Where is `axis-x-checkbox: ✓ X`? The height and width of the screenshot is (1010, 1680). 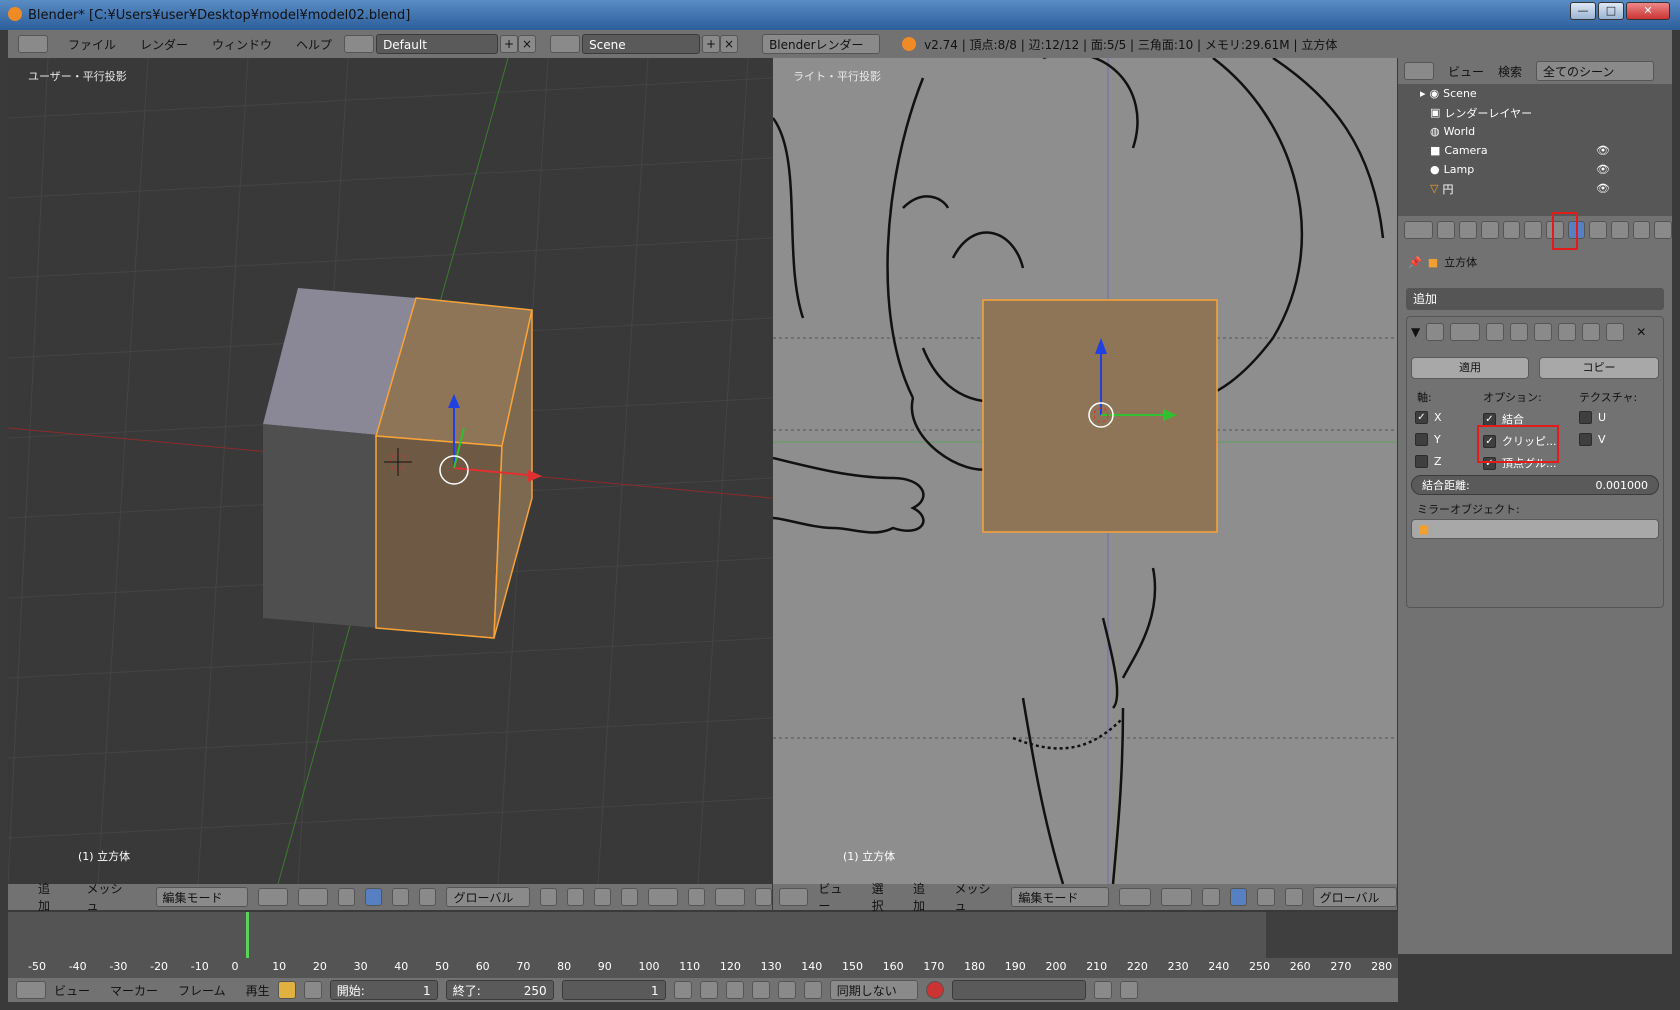 axis-x-checkbox: ✓ X is located at coordinates (1428, 417).